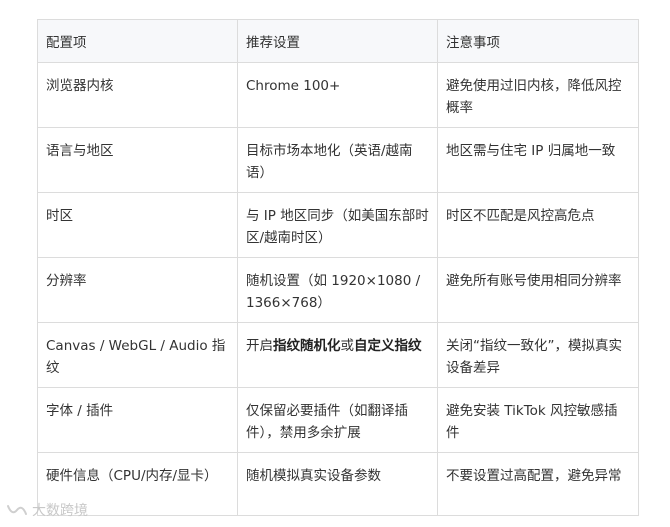 The height and width of the screenshot is (527, 670). Describe the element at coordinates (538, 420) in the screenshot. I see `cell-note: 避免安装 TikTok 风控敏感插件` at that location.